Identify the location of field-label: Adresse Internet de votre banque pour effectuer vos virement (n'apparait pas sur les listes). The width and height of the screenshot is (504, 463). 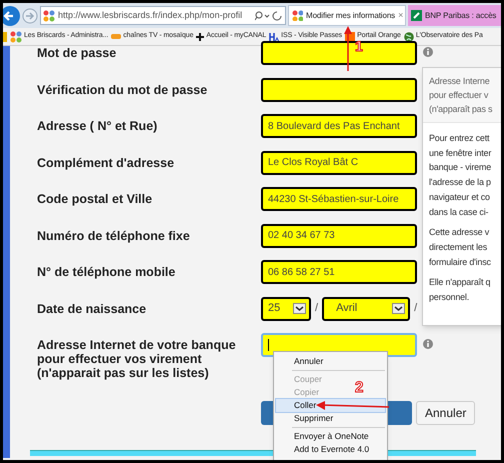
(137, 358).